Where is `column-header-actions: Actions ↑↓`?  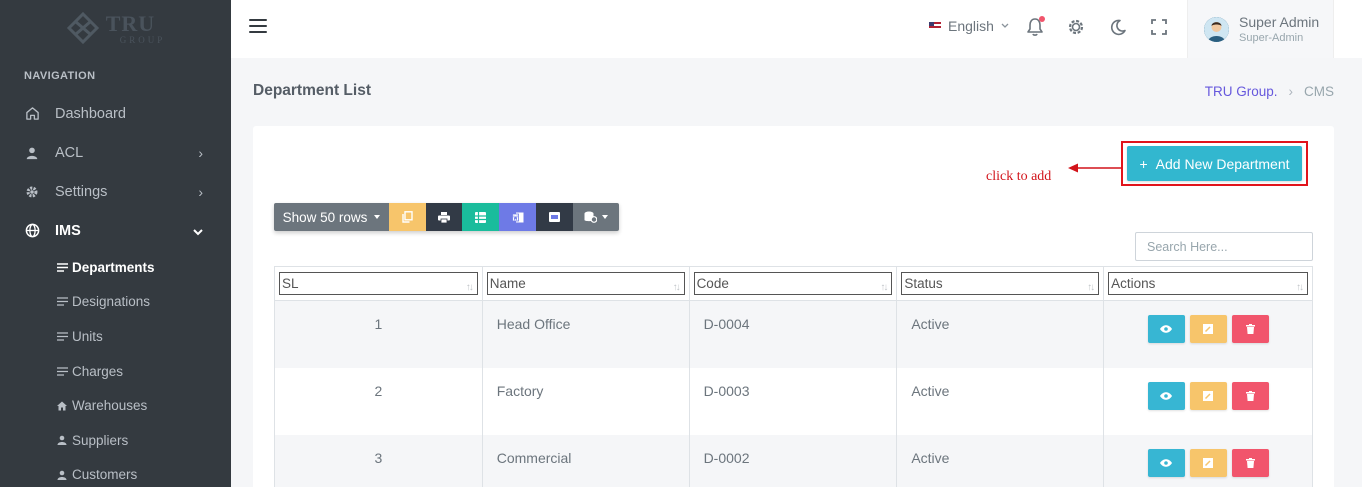
column-header-actions: Actions ↑↓ is located at coordinates (1208, 283).